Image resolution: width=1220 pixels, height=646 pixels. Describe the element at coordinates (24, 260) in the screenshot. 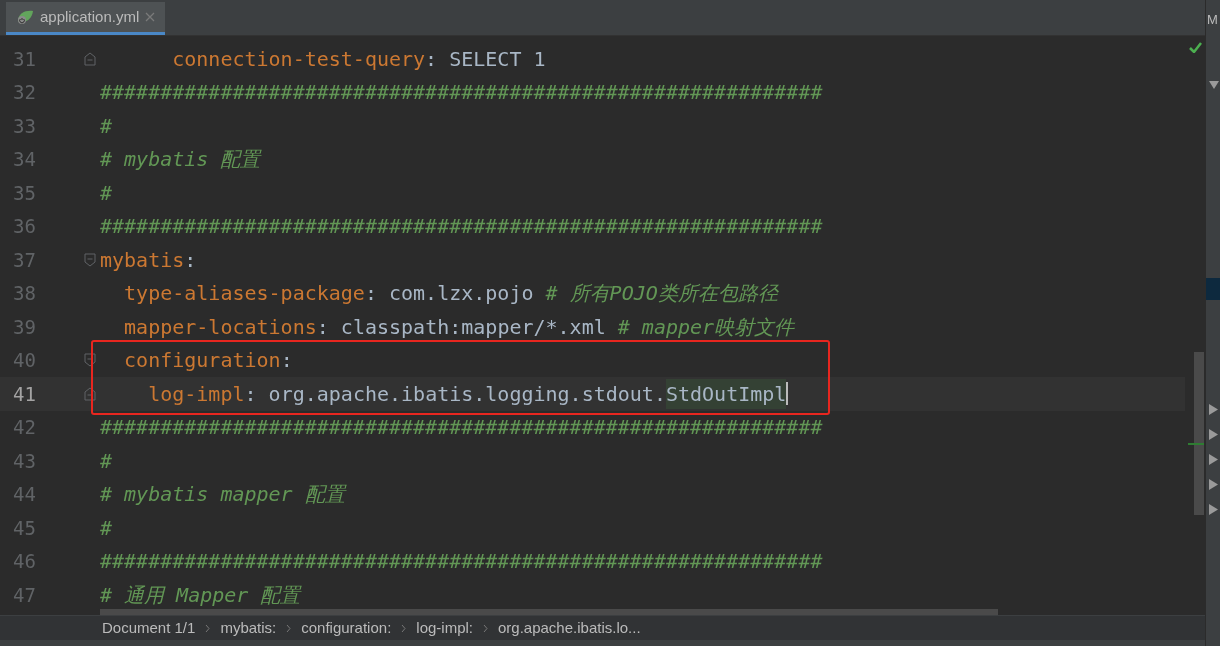

I see `line-number: 37` at that location.